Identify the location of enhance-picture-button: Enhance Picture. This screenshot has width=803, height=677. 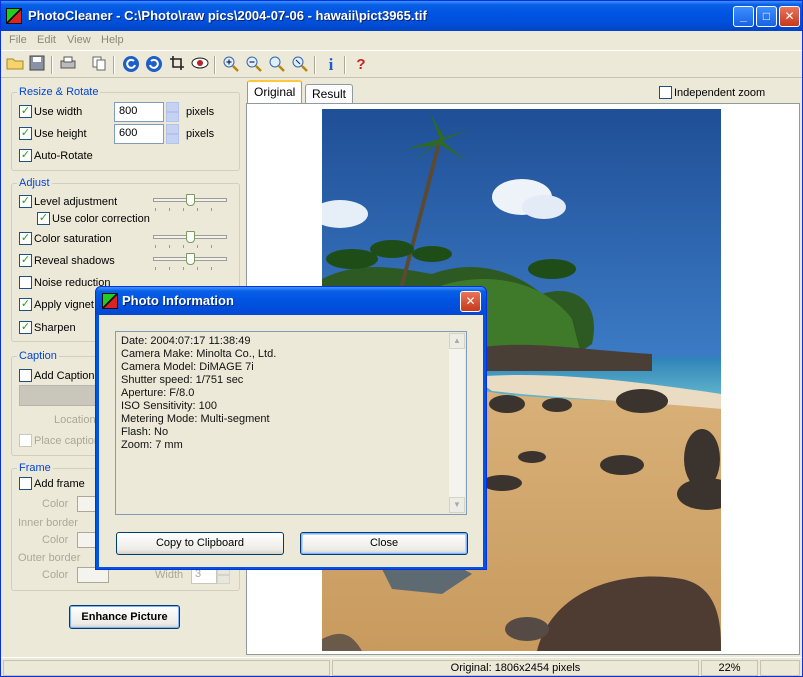
(124, 617).